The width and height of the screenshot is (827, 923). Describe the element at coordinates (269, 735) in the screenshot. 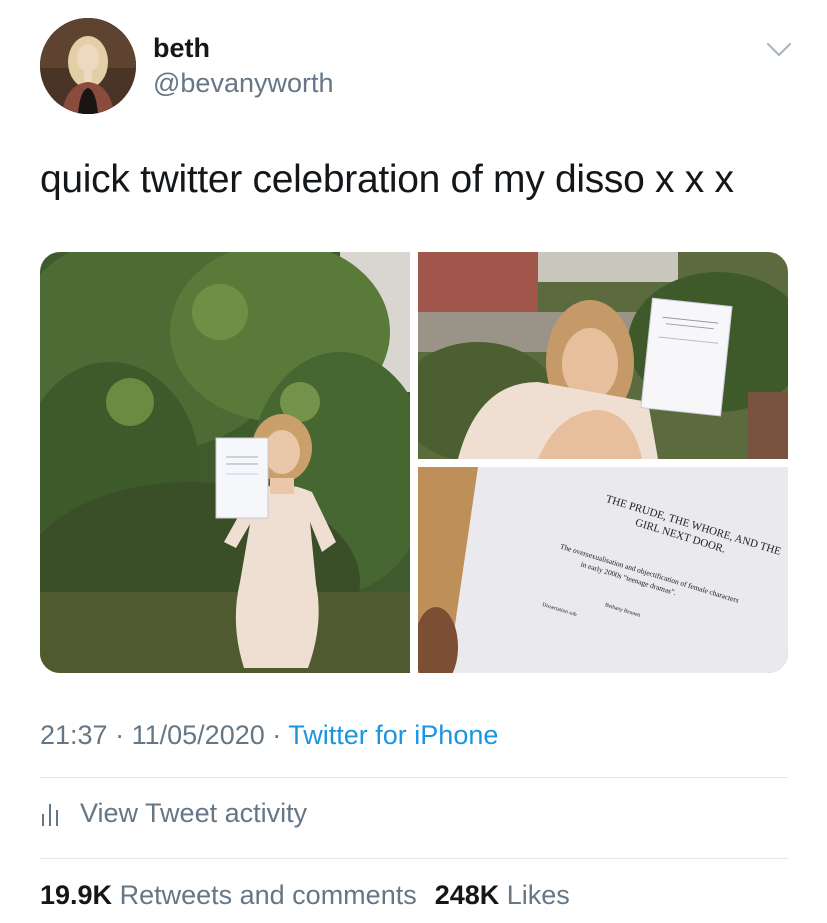

I see `tweet-timestamp: 21:37 · 11/05/2020 · Twitter for iPhone` at that location.